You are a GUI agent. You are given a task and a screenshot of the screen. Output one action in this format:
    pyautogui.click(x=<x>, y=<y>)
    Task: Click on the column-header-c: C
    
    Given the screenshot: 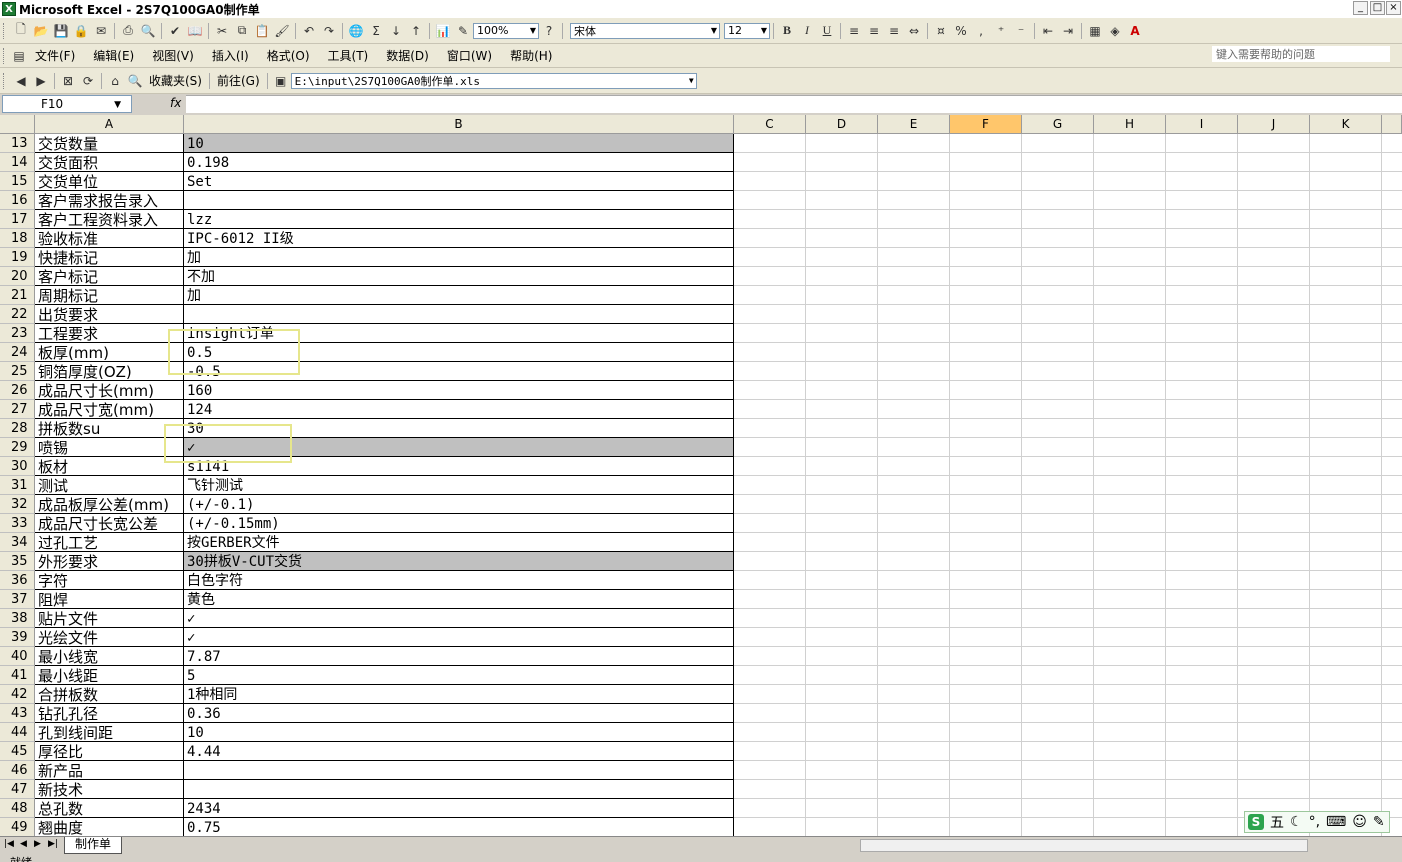 What is the action you would take?
    pyautogui.click(x=770, y=124)
    